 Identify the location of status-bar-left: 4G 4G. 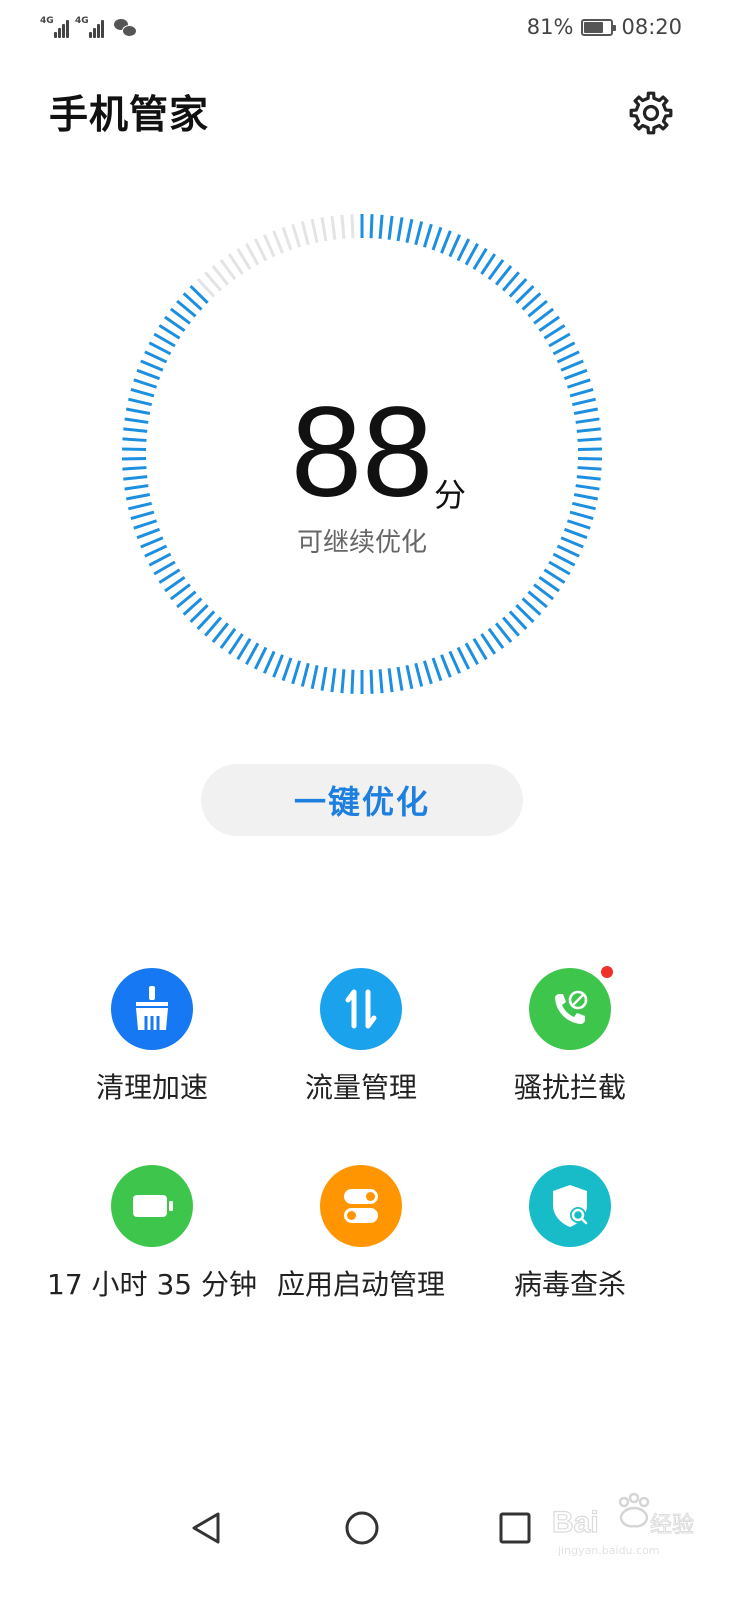
(88, 27).